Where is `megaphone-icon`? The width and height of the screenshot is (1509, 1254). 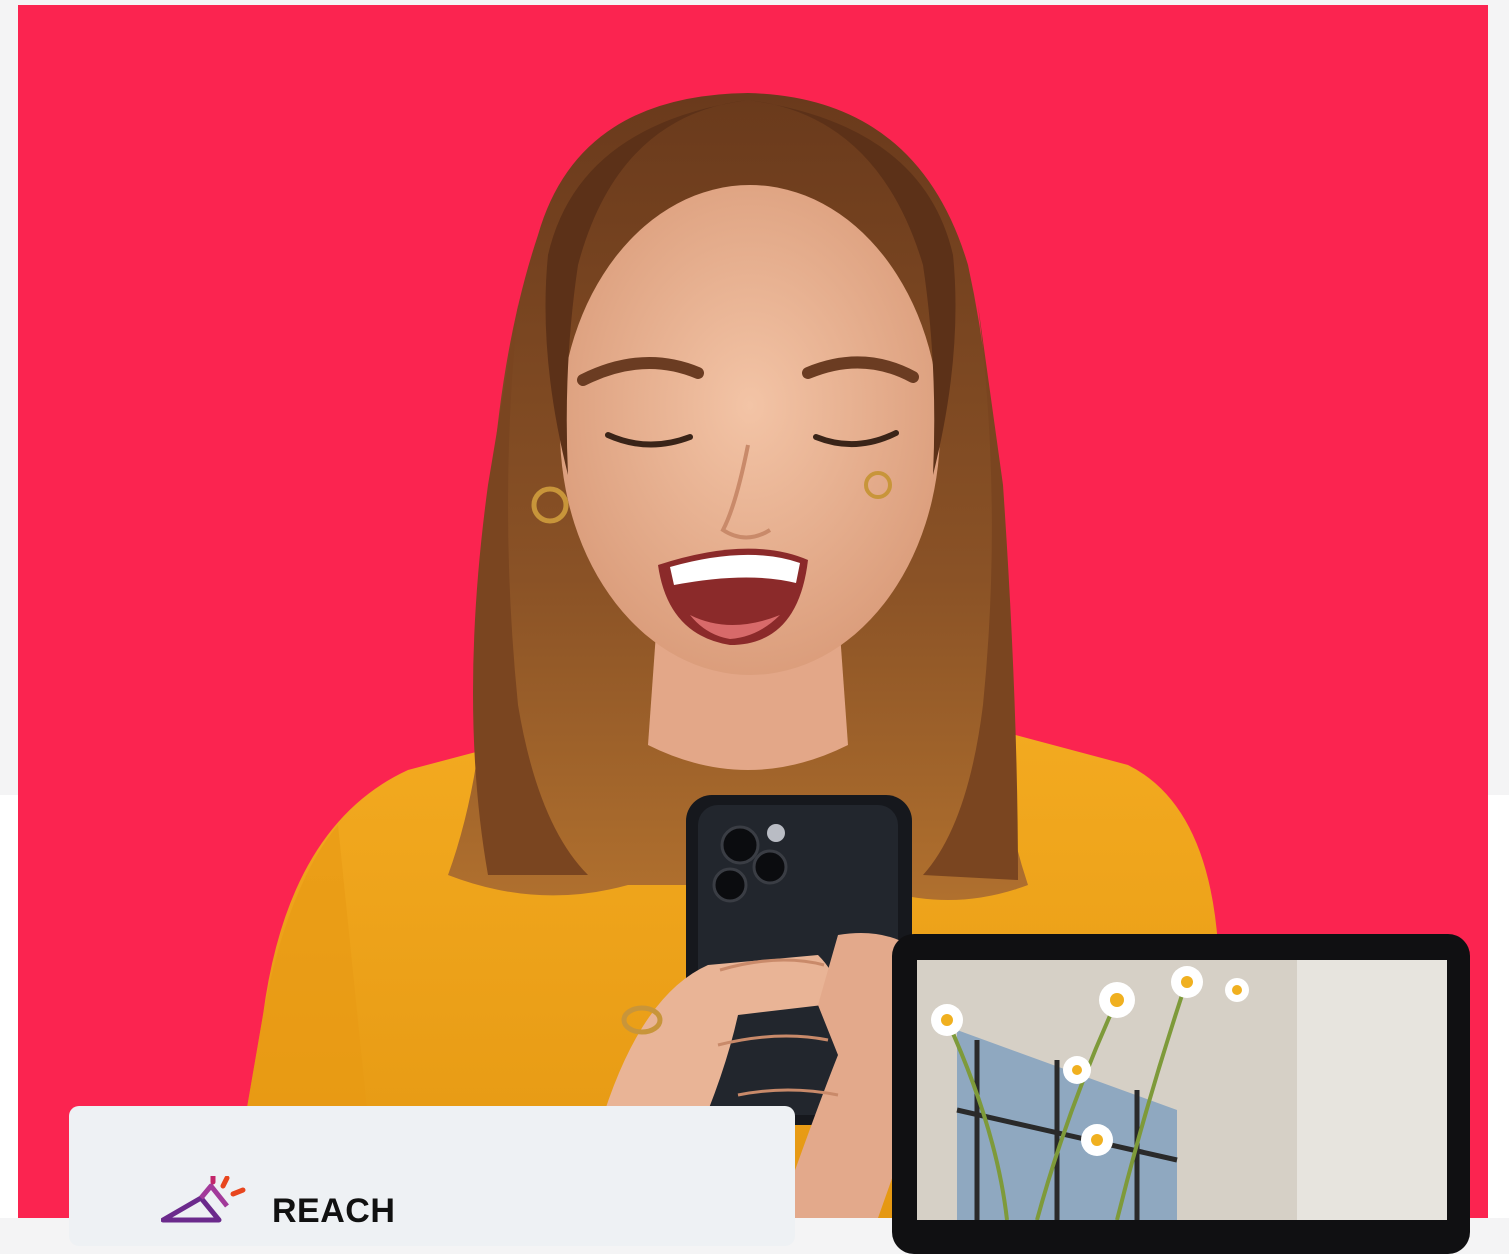
megaphone-icon is located at coordinates (203, 1199).